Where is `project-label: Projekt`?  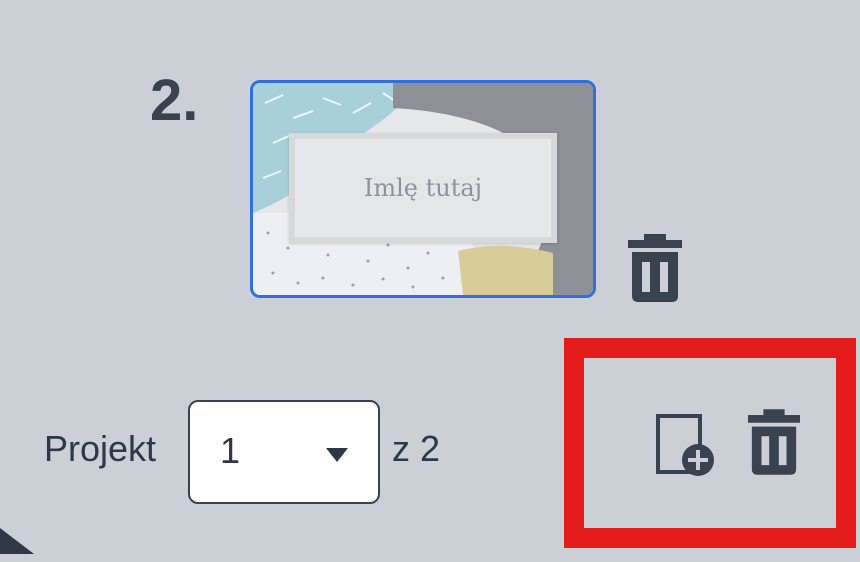 project-label: Projekt is located at coordinates (100, 448).